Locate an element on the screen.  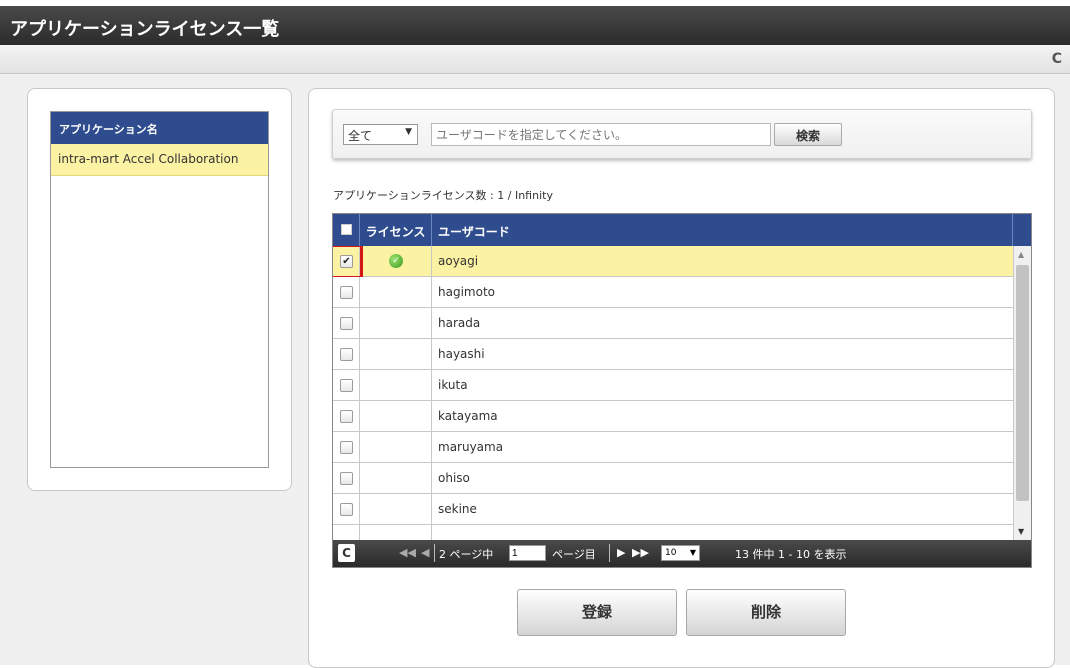
last-page-icon: ▶▶ is located at coordinates (640, 552).